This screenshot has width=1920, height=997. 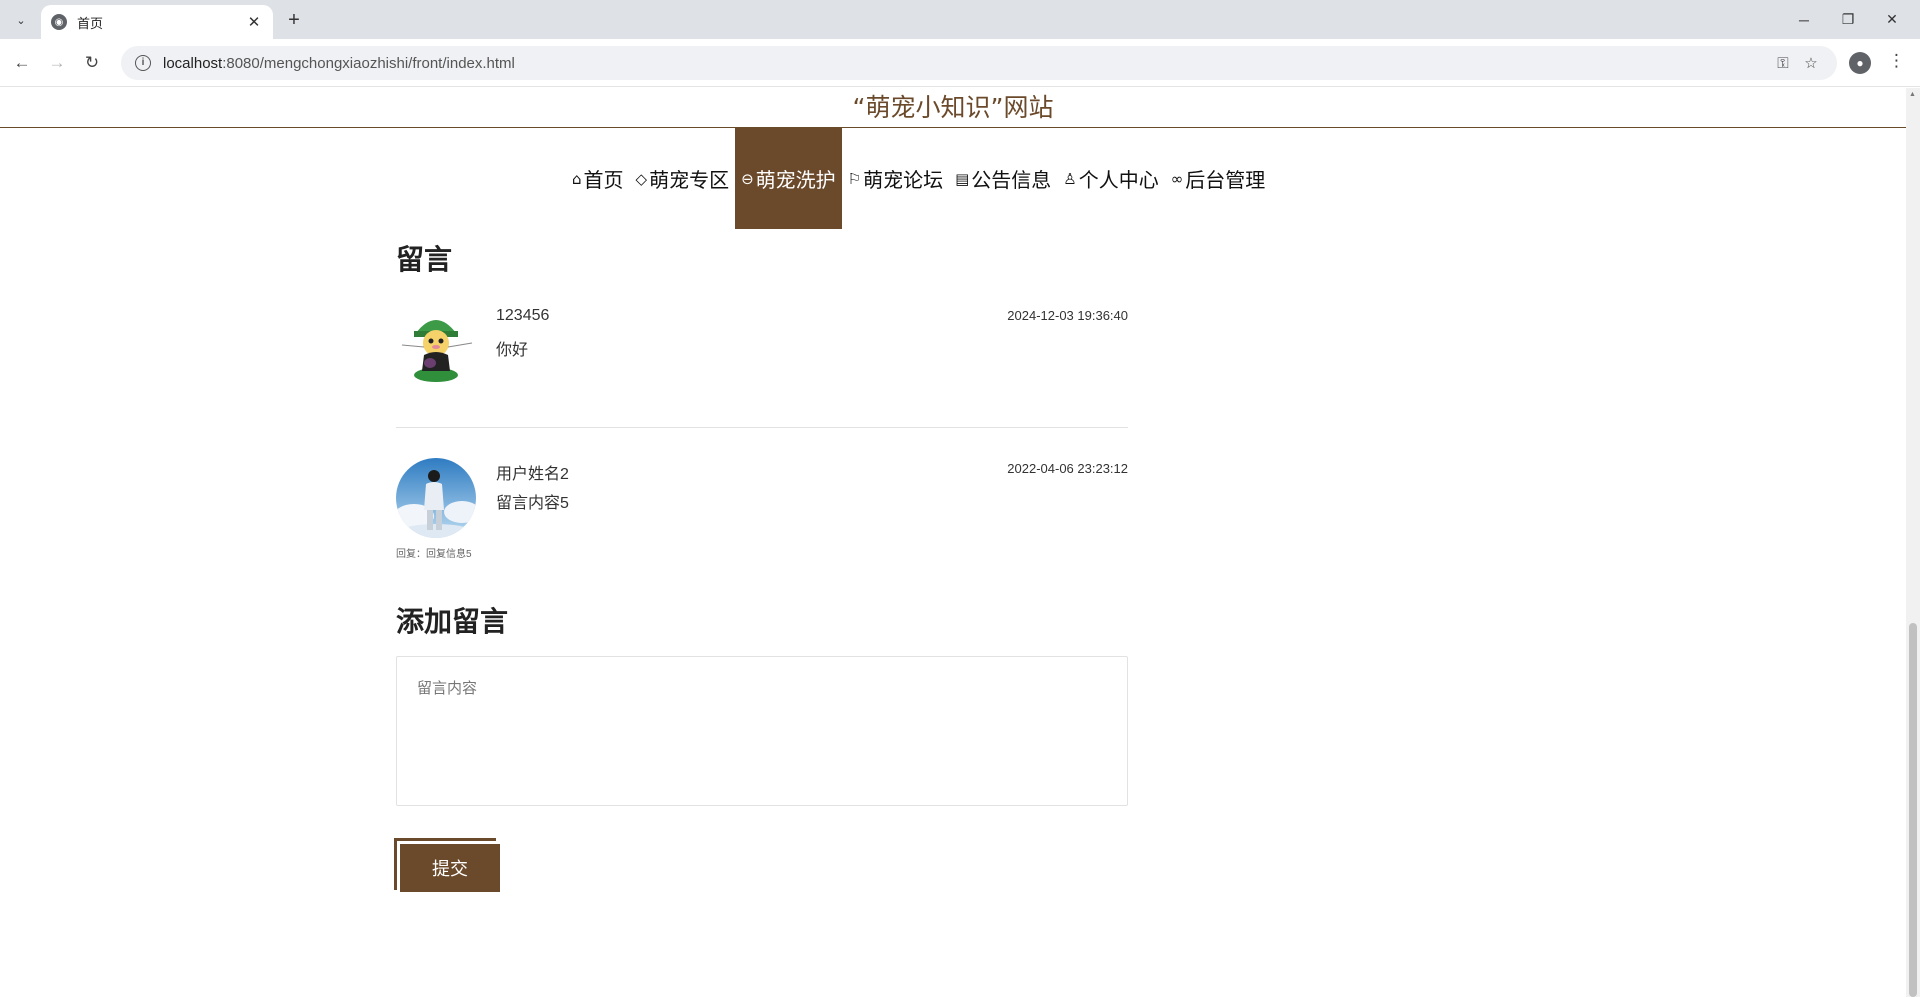 I want to click on main-nav: ⌂ 首页 ◇ 萌宠专区 ⊖ 萌宠洗护 ⚐ 萌宠论坛 ▤ 公告信息 ♙ 个人中心 ∞ 后台管理, so click(x=918, y=178).